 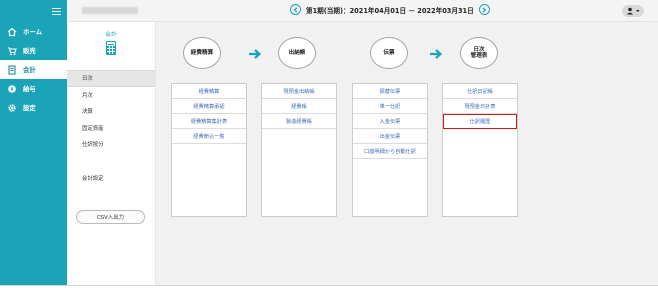 What do you see at coordinates (389, 53) in the screenshot?
I see `step-bubble-vouchers: 伝票` at bounding box center [389, 53].